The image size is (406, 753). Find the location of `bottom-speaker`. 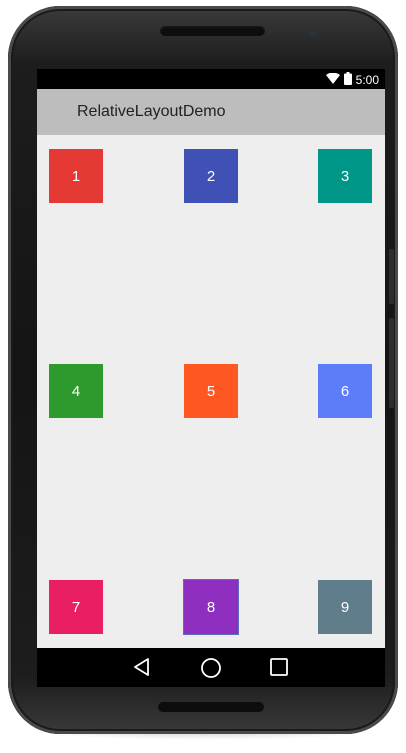

bottom-speaker is located at coordinates (211, 707).